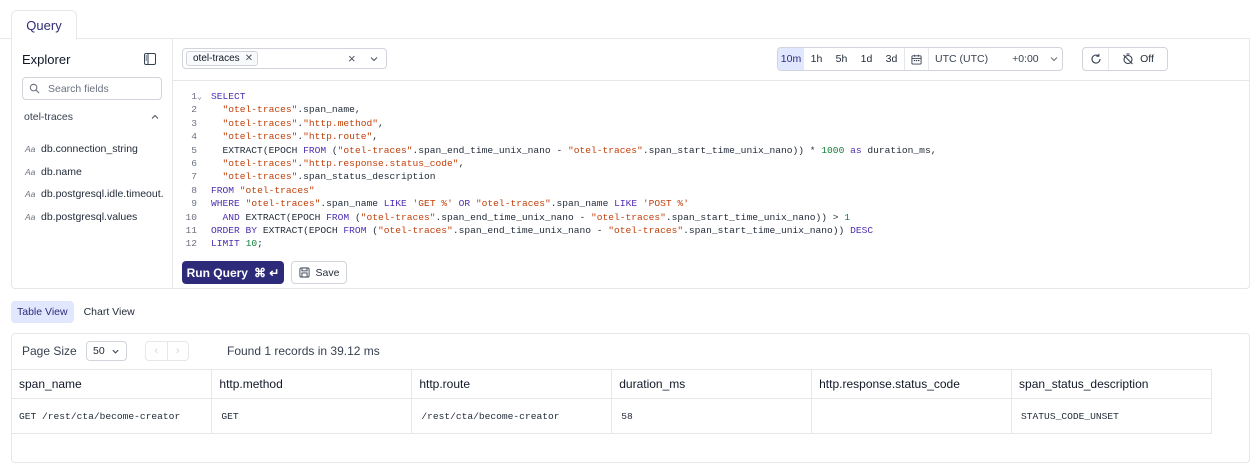  What do you see at coordinates (461, 163) in the screenshot?
I see `code-token: ,` at bounding box center [461, 163].